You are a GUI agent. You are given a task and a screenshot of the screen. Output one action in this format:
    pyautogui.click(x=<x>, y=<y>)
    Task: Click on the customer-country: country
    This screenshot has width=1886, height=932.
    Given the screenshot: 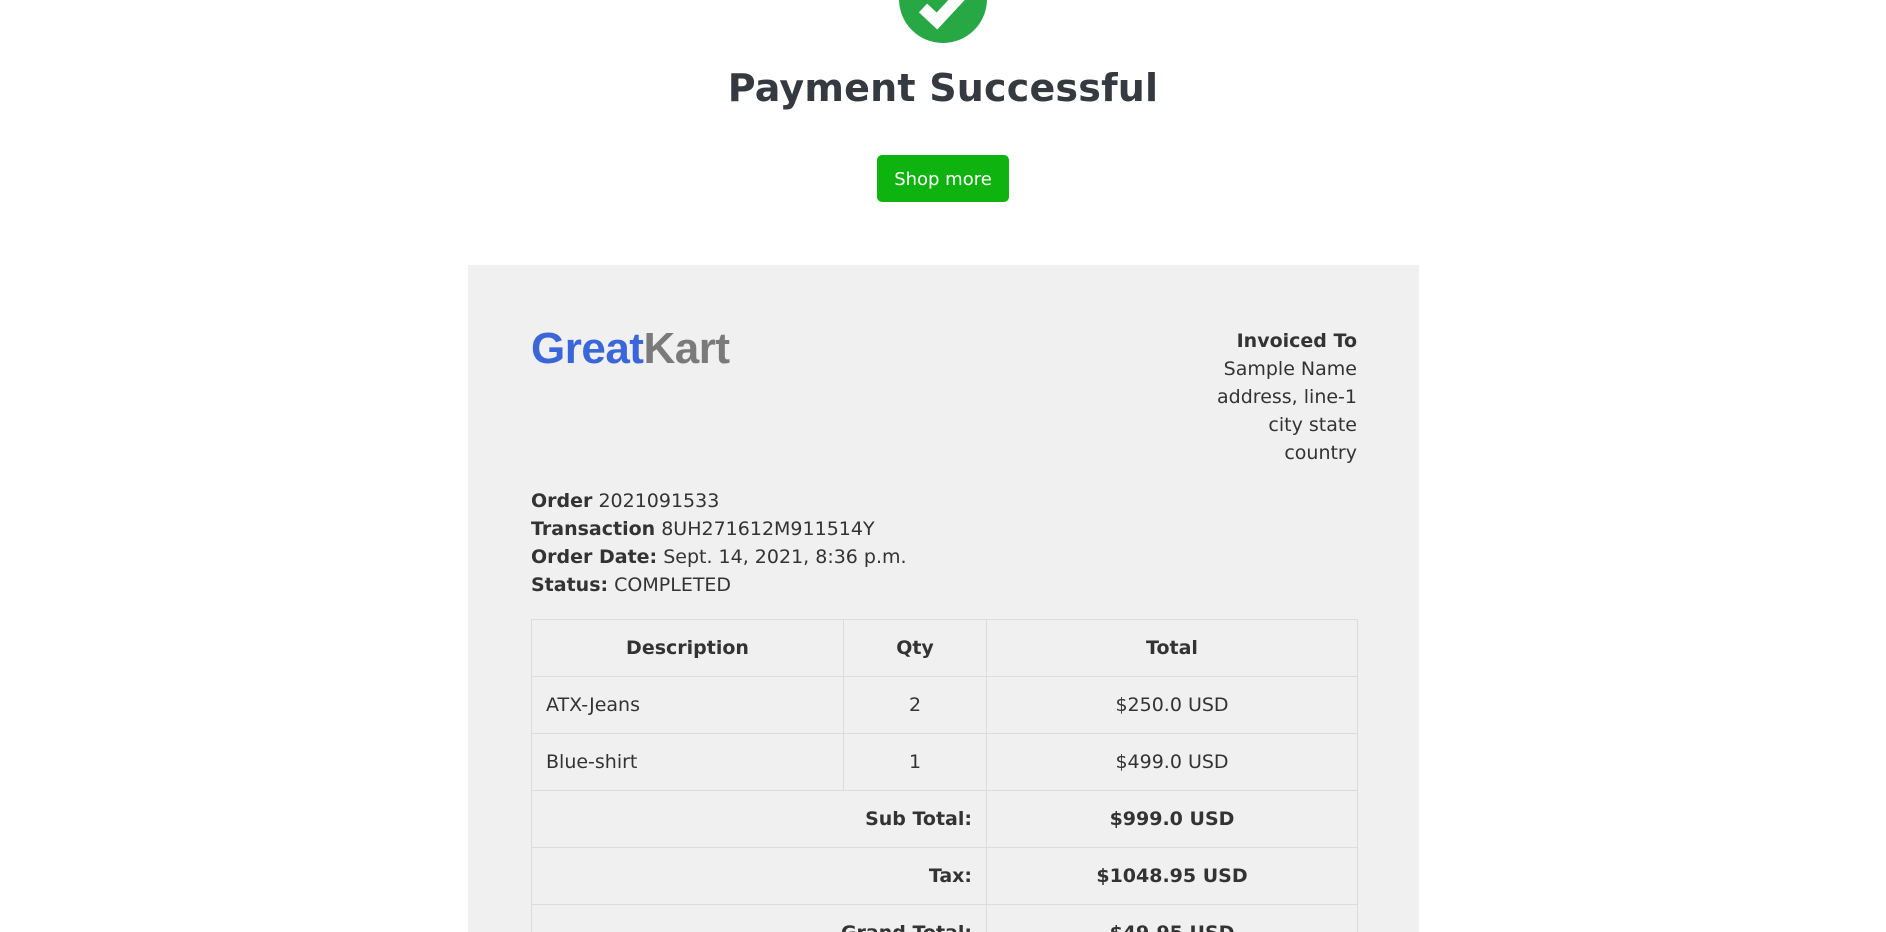 What is the action you would take?
    pyautogui.click(x=1320, y=453)
    